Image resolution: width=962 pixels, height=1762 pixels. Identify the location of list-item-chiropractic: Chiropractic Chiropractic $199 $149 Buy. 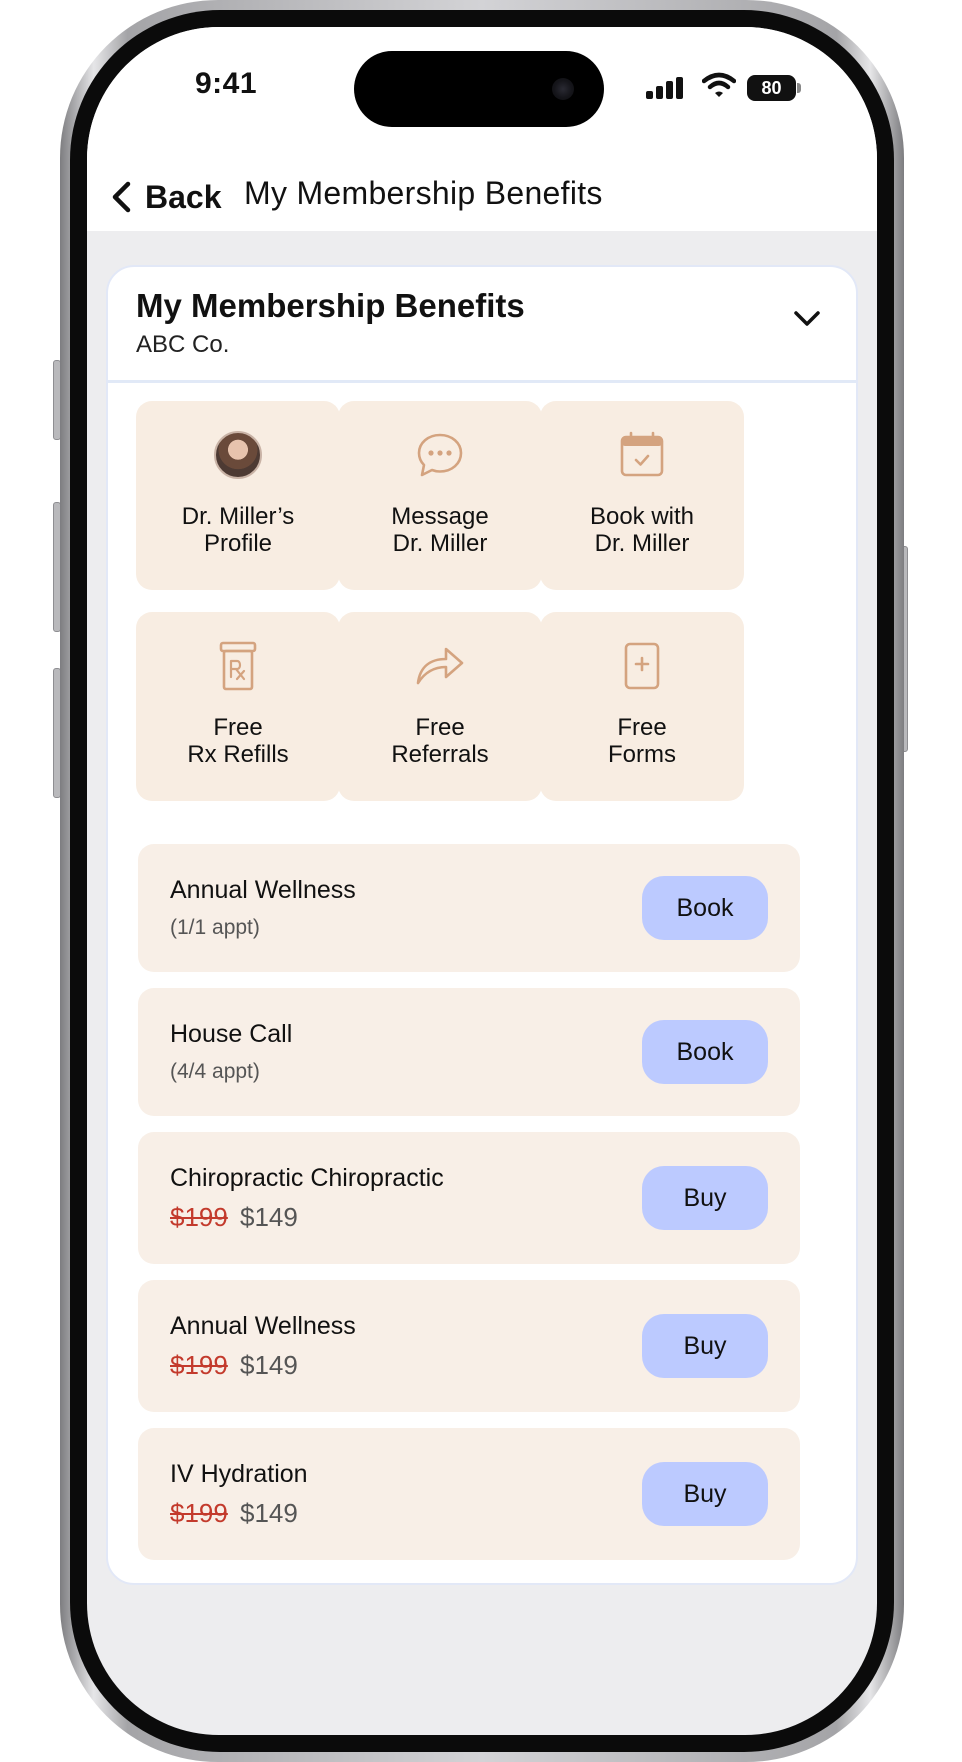
(469, 1198).